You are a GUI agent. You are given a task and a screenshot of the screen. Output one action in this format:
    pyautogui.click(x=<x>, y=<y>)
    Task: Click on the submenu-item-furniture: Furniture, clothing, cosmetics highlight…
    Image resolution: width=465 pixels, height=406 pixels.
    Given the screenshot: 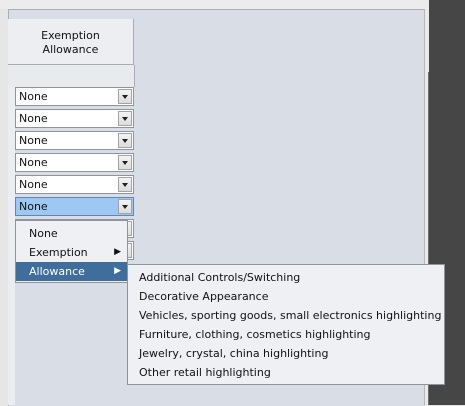 What is the action you would take?
    pyautogui.click(x=255, y=337)
    